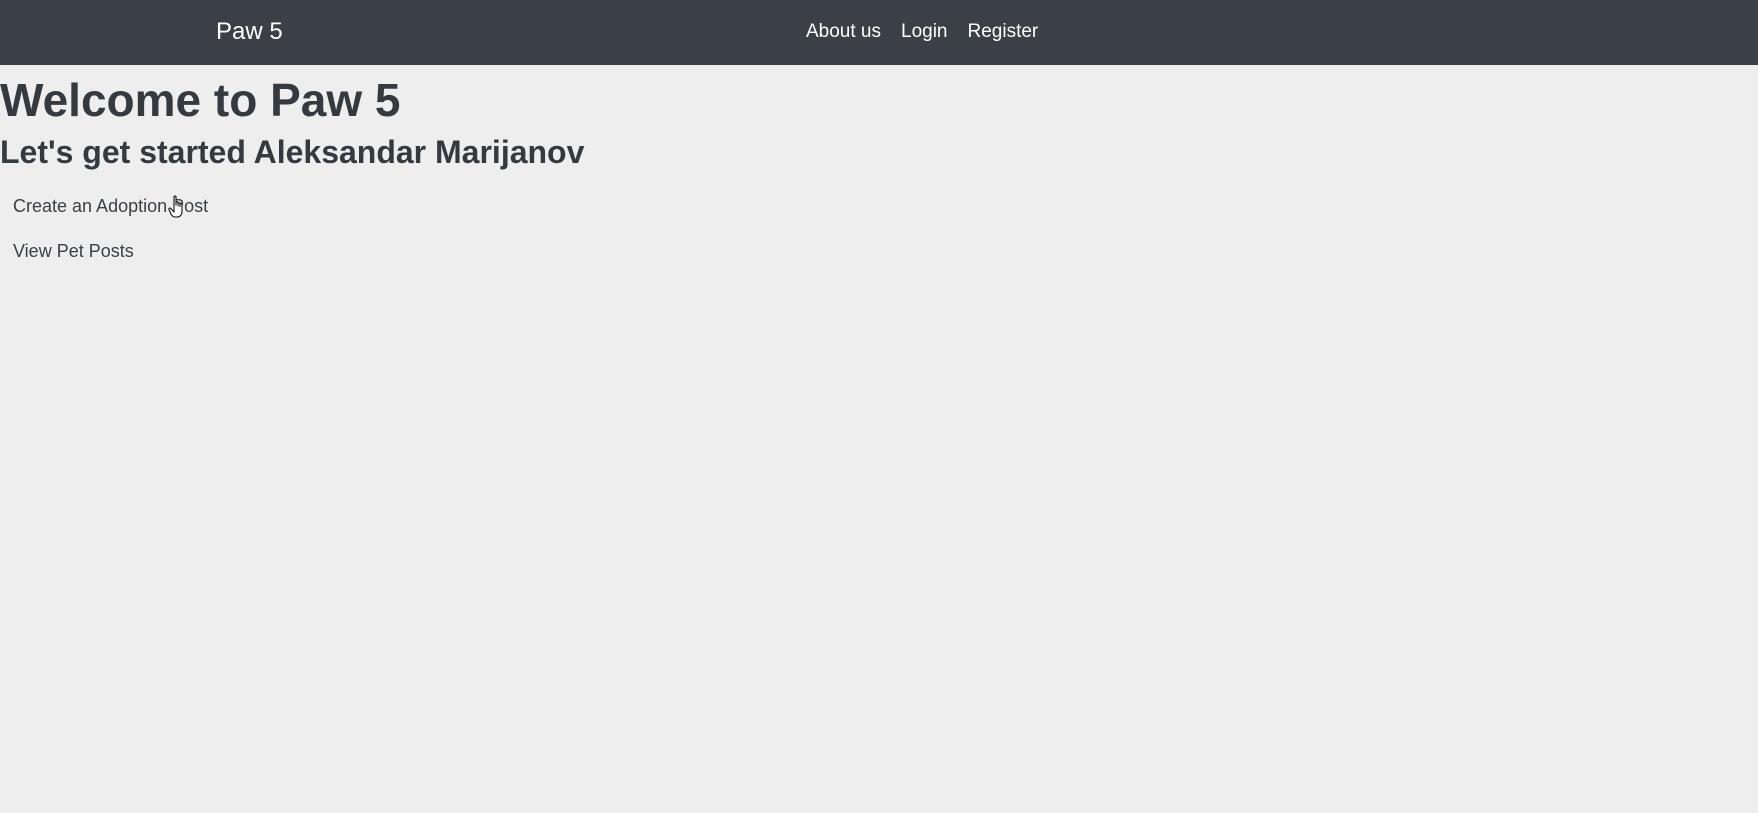 Image resolution: width=1758 pixels, height=813 pixels. What do you see at coordinates (200, 100) in the screenshot?
I see `page-title: Welcome to Paw 5` at bounding box center [200, 100].